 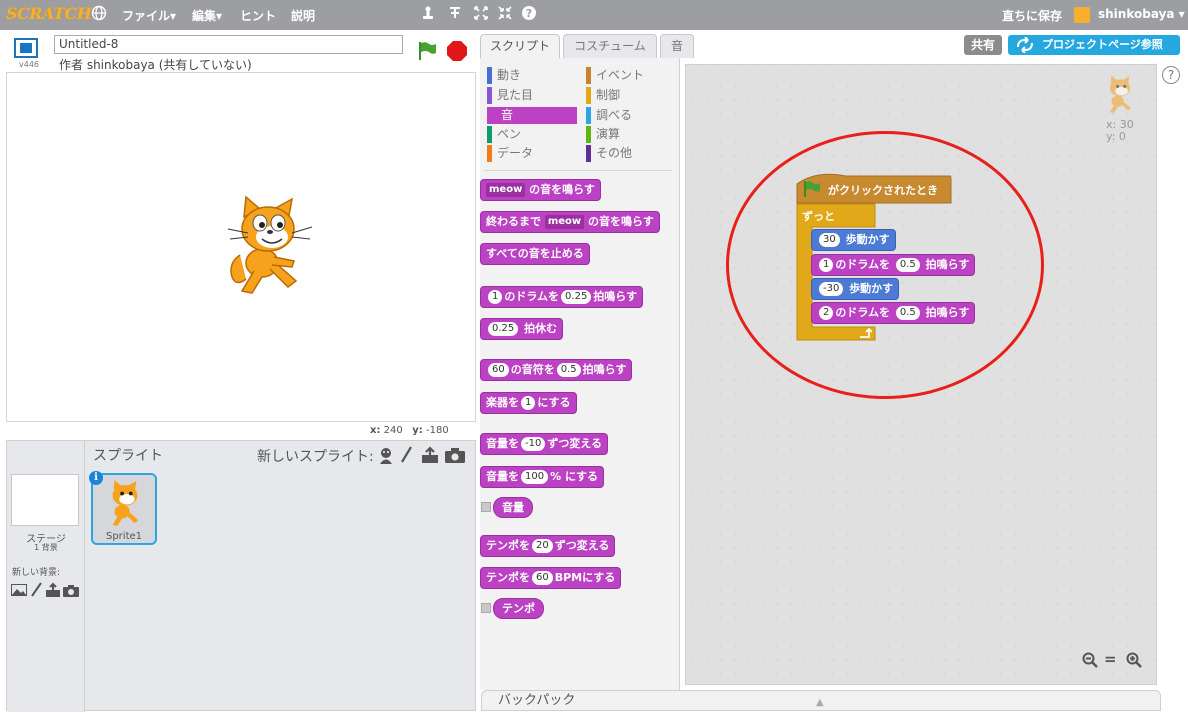 What do you see at coordinates (481, 14) in the screenshot?
I see `grow-tool-icon` at bounding box center [481, 14].